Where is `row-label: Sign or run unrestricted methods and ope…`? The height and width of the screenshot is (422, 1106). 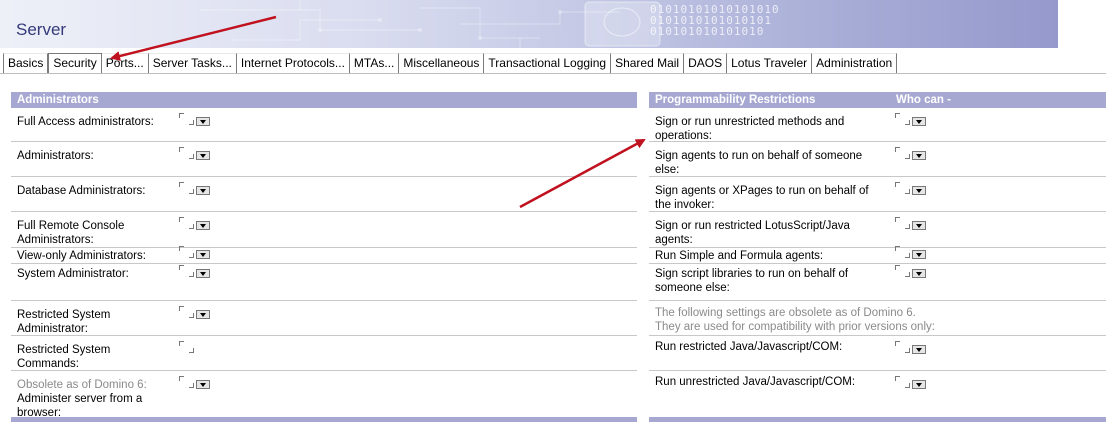
row-label: Sign or run unrestricted methods and ope… is located at coordinates (750, 129).